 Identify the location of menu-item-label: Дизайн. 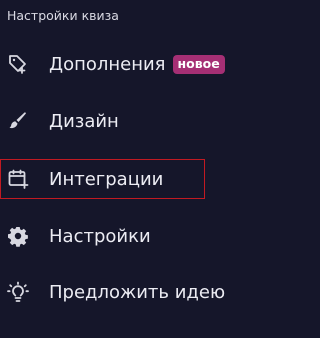
(84, 121).